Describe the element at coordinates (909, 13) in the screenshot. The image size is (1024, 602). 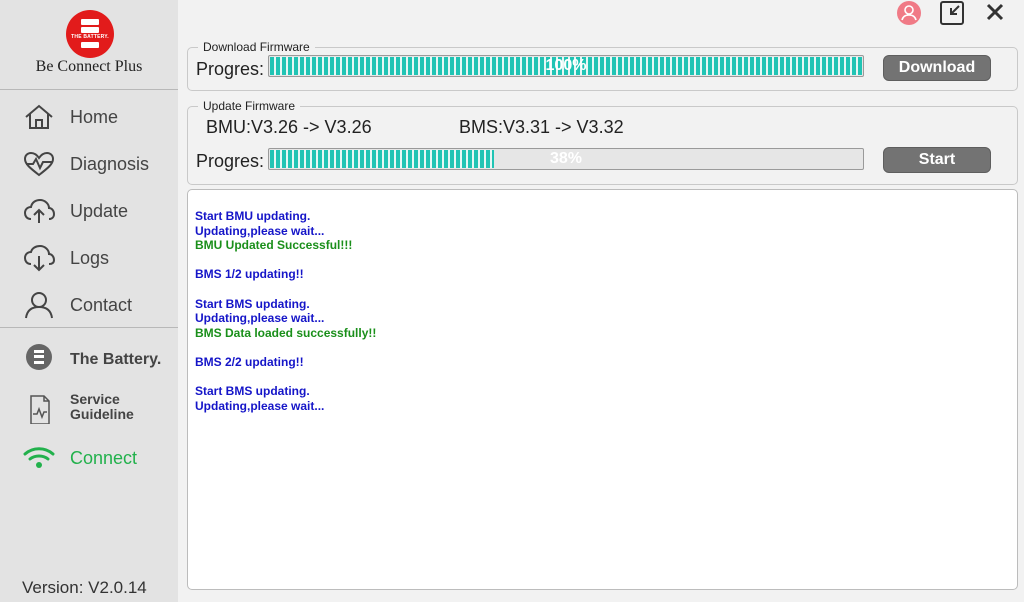
I see `user-profile-icon` at that location.